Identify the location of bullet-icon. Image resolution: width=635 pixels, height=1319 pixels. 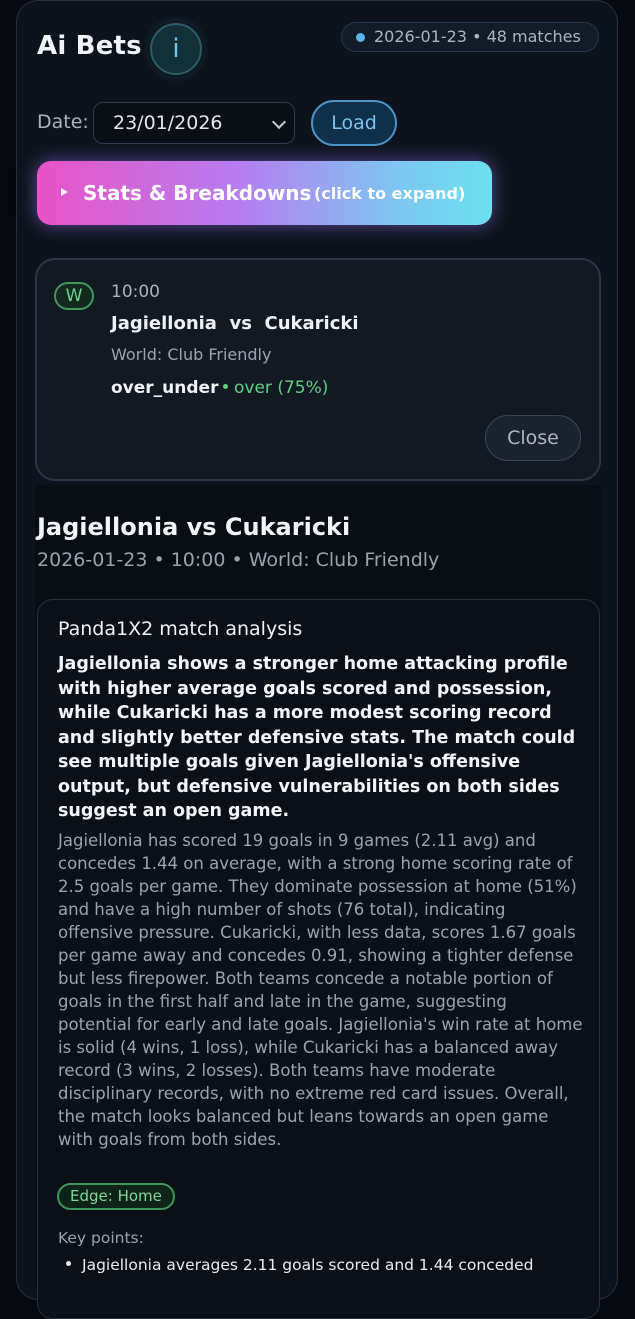
(68, 1263).